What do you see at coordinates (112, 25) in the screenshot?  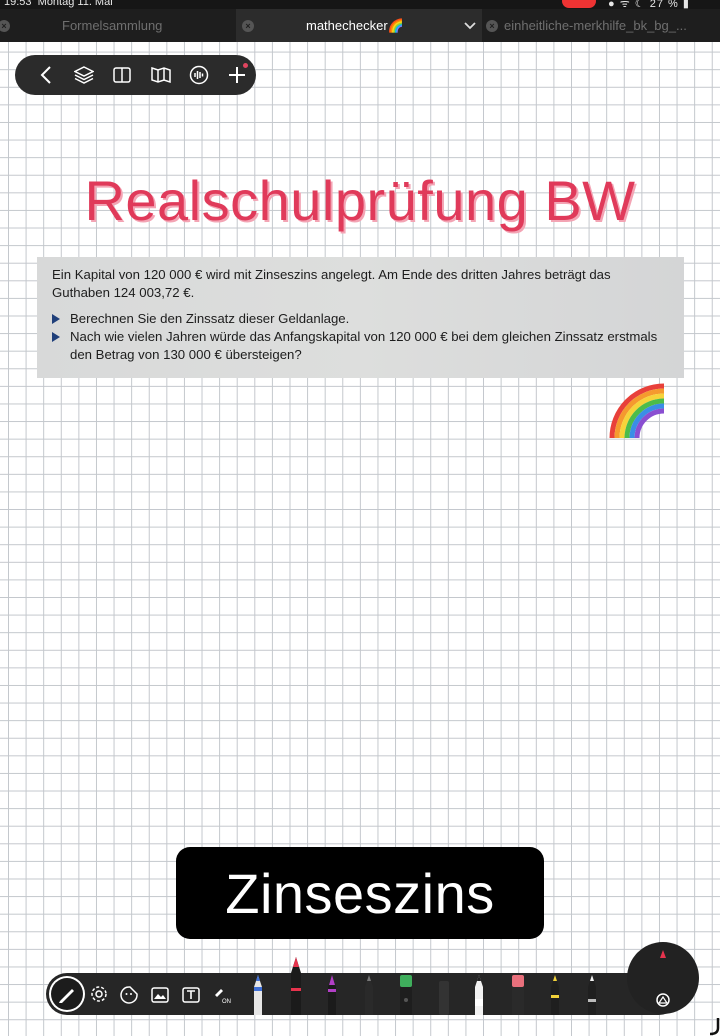 I see `tab-label: Formelsammlung` at bounding box center [112, 25].